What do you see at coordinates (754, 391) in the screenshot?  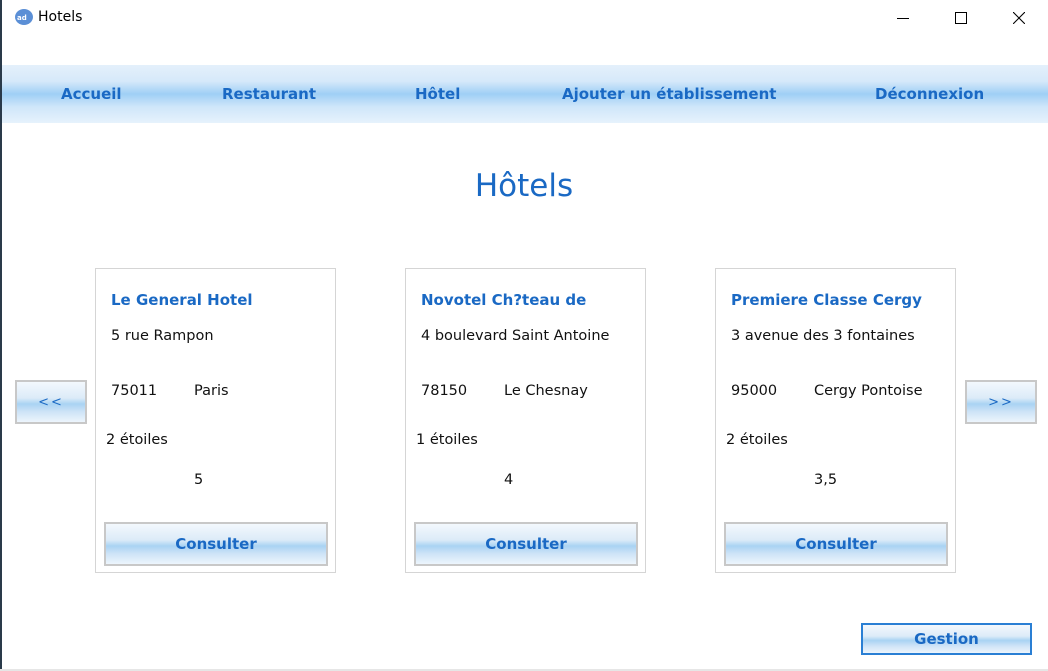 I see `hotel-zip: 95000` at bounding box center [754, 391].